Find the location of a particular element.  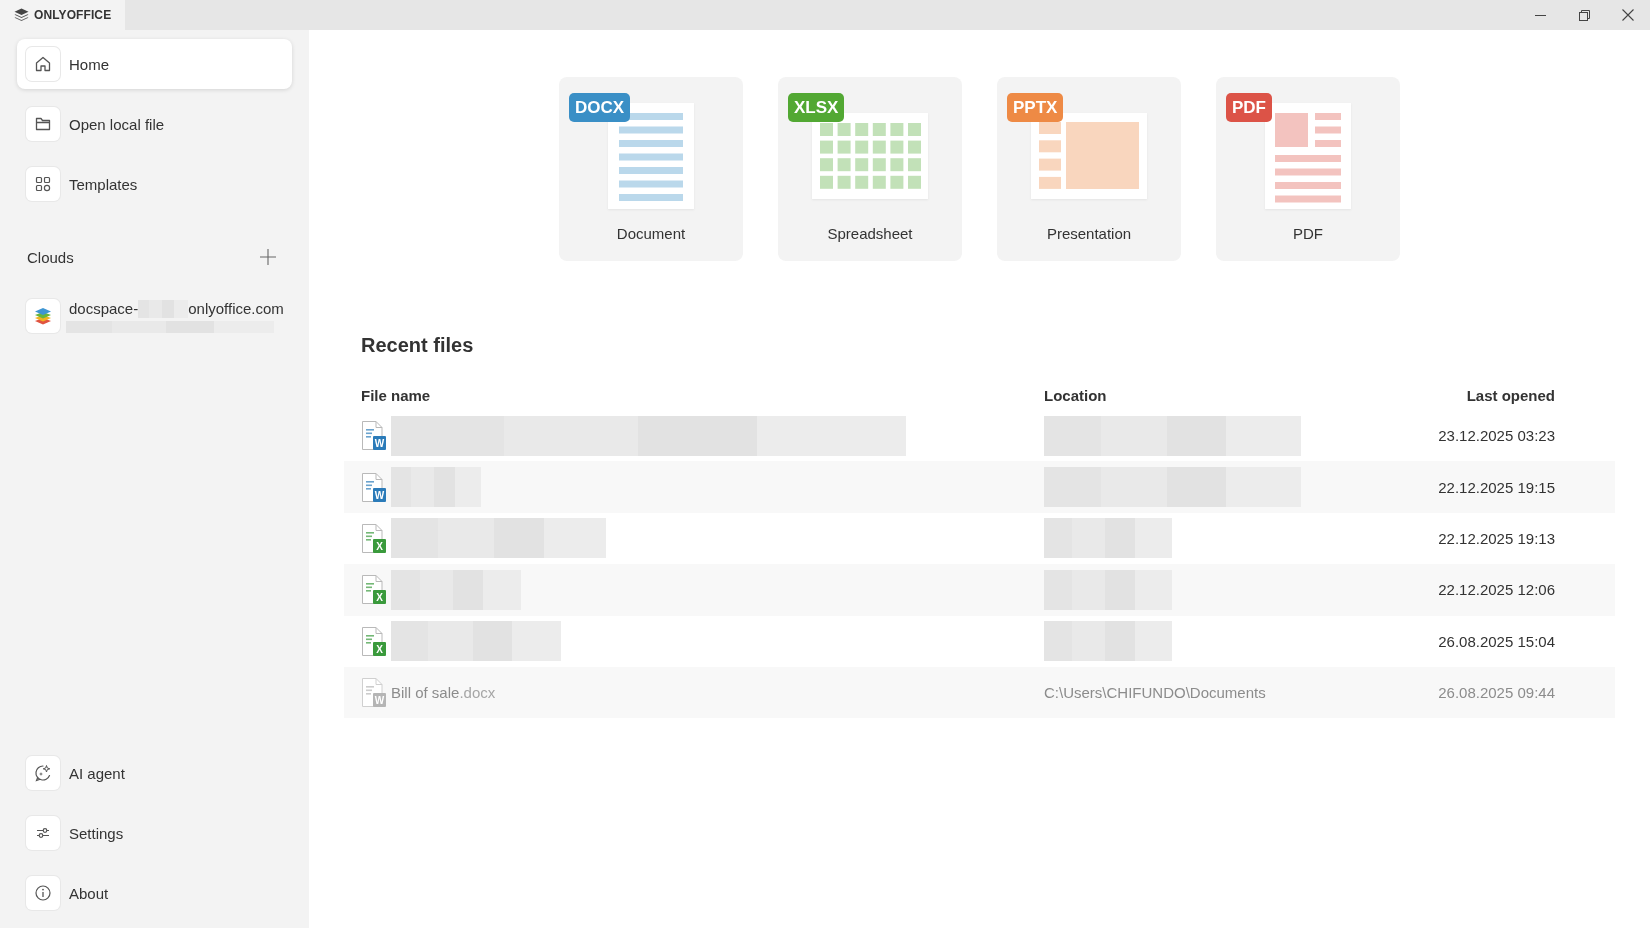

nav-item: AI agent is located at coordinates (154, 773).